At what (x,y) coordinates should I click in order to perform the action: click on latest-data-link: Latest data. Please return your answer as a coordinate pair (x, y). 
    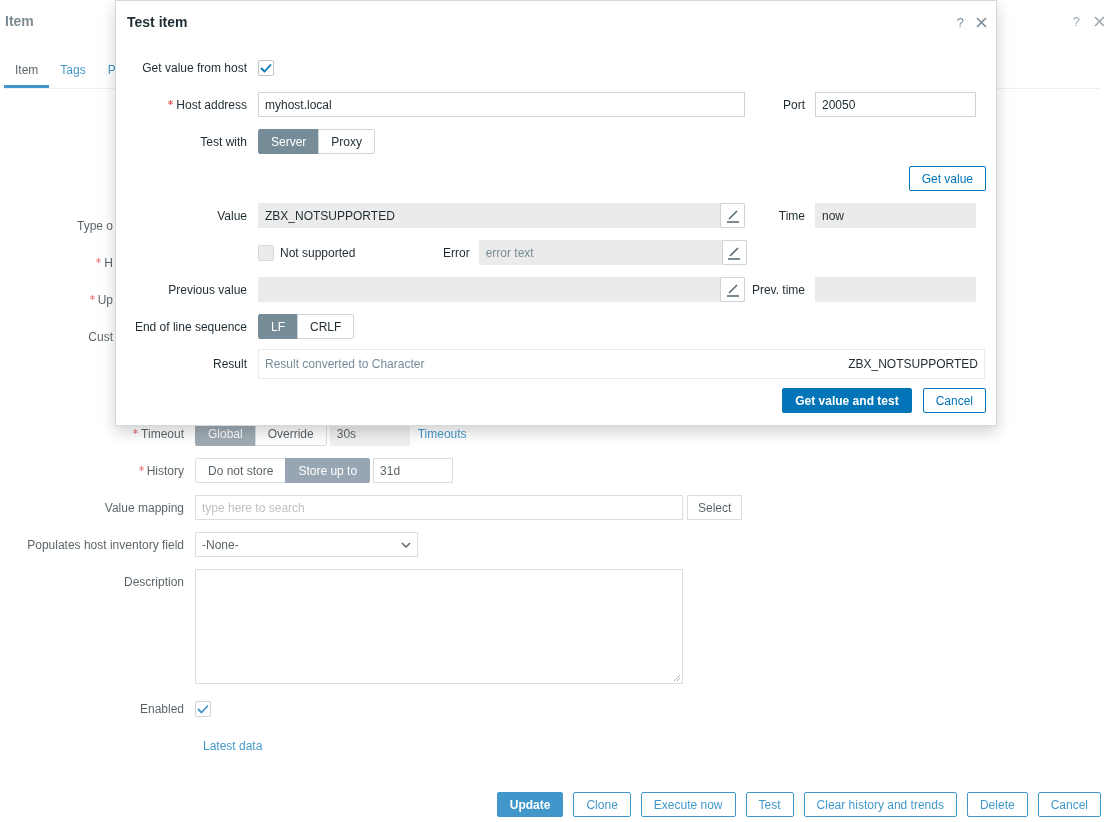
    Looking at the image, I should click on (233, 745).